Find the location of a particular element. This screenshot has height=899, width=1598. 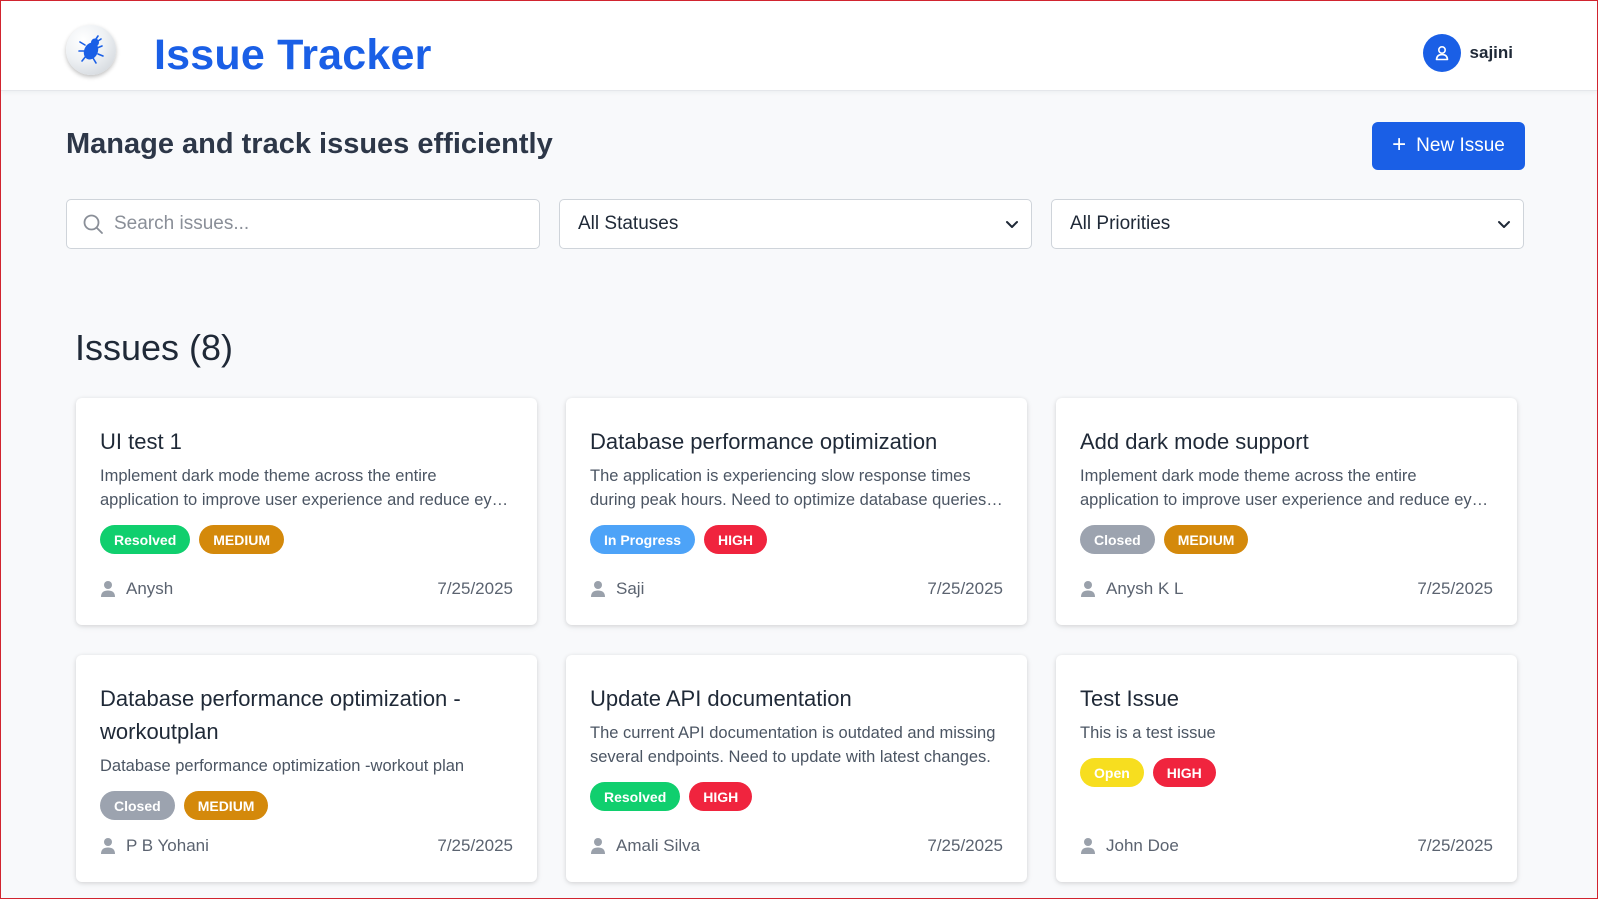

username: sajini is located at coordinates (1491, 53).